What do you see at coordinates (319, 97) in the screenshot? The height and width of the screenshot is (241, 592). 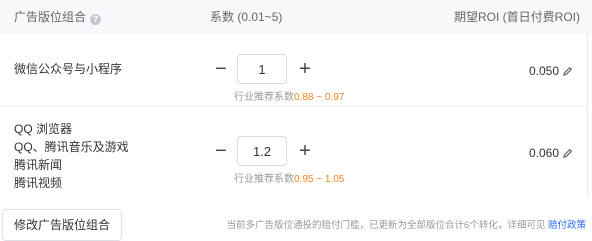 I see `hint-range: 0.88 ~ 0.97` at bounding box center [319, 97].